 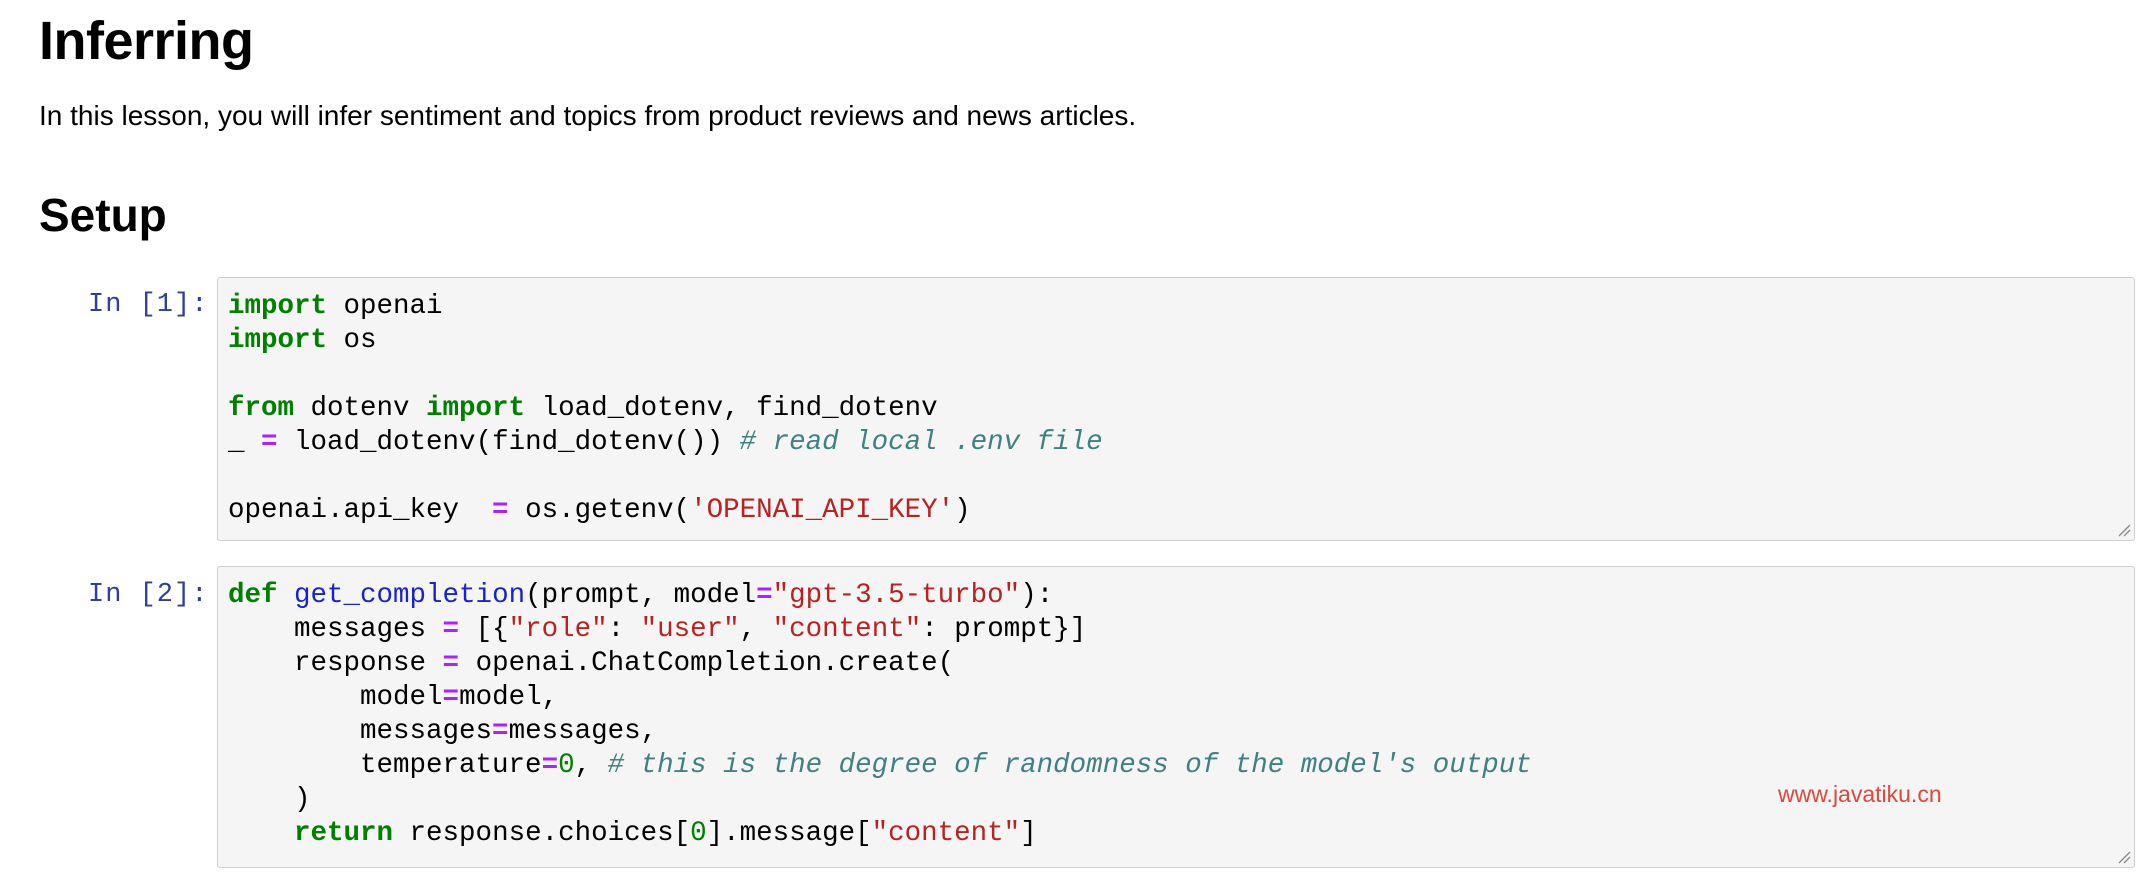 I want to click on watermark: www.javatiku.cn, so click(x=1860, y=794).